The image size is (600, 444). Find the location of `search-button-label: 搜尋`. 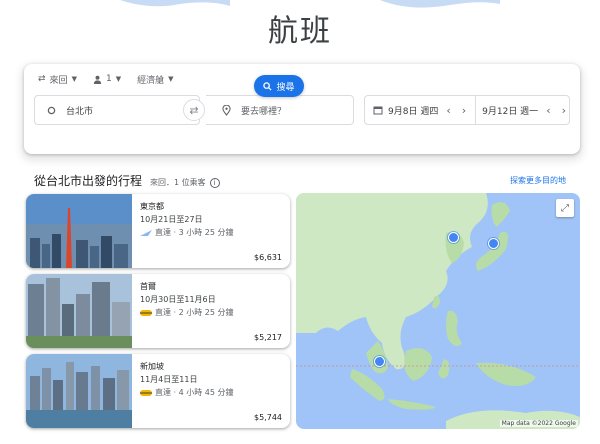

search-button-label: 搜尋 is located at coordinates (285, 87).